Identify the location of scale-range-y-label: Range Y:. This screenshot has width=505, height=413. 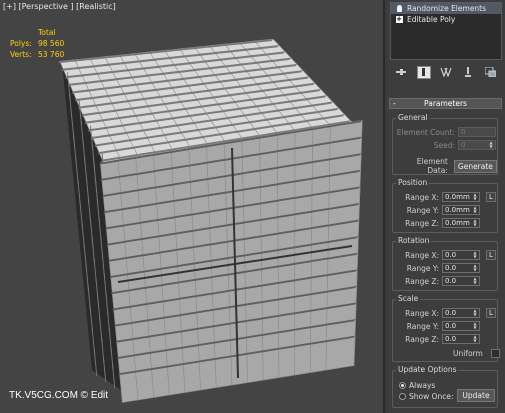
(422, 326).